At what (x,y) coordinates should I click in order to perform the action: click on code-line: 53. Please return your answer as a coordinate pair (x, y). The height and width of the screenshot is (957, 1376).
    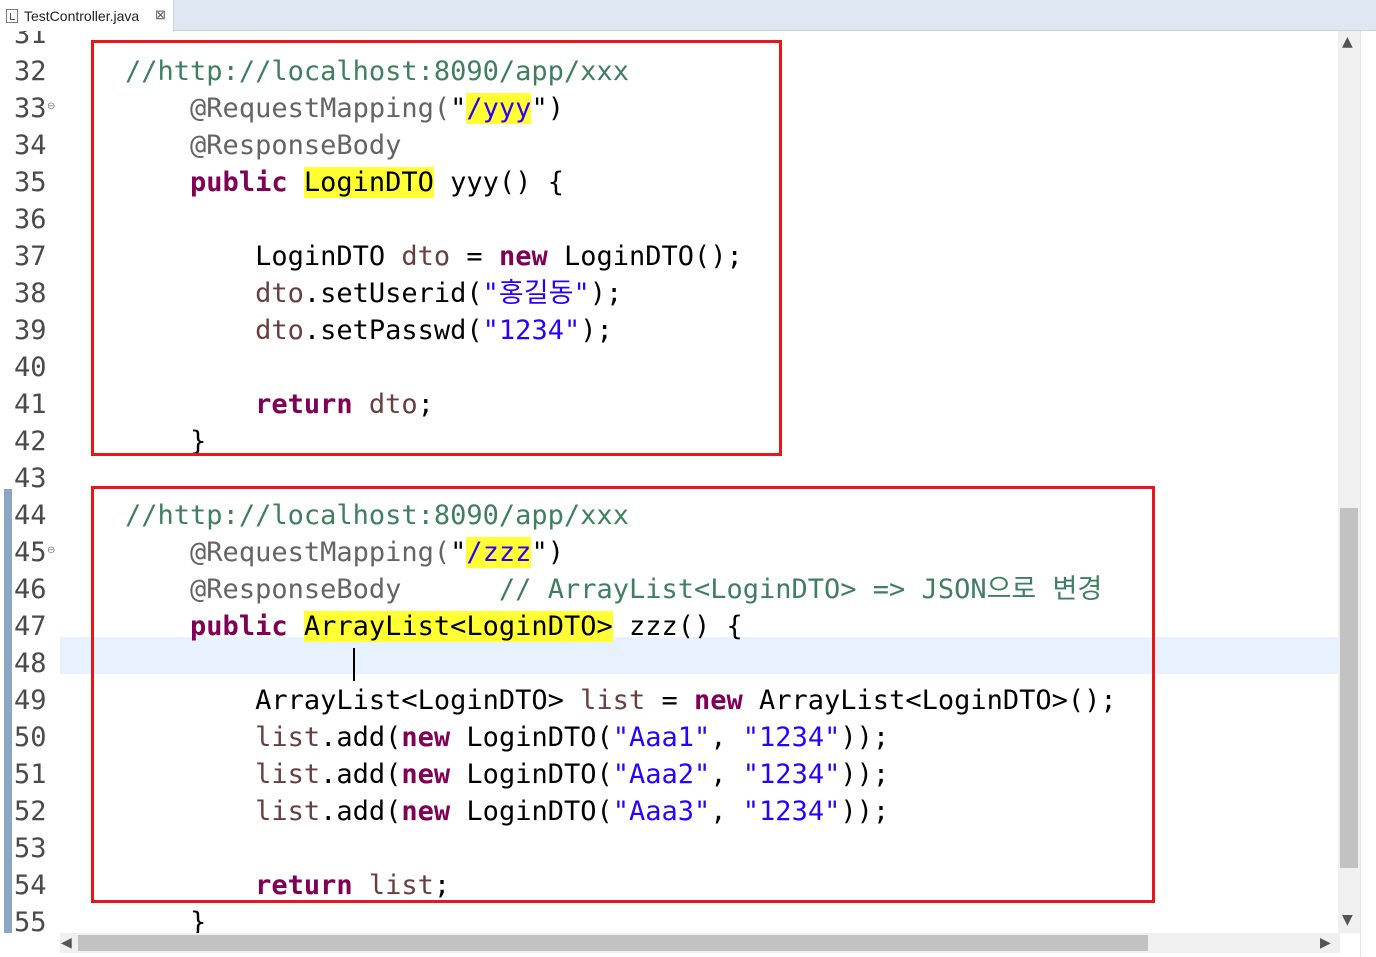
    Looking at the image, I should click on (669, 848).